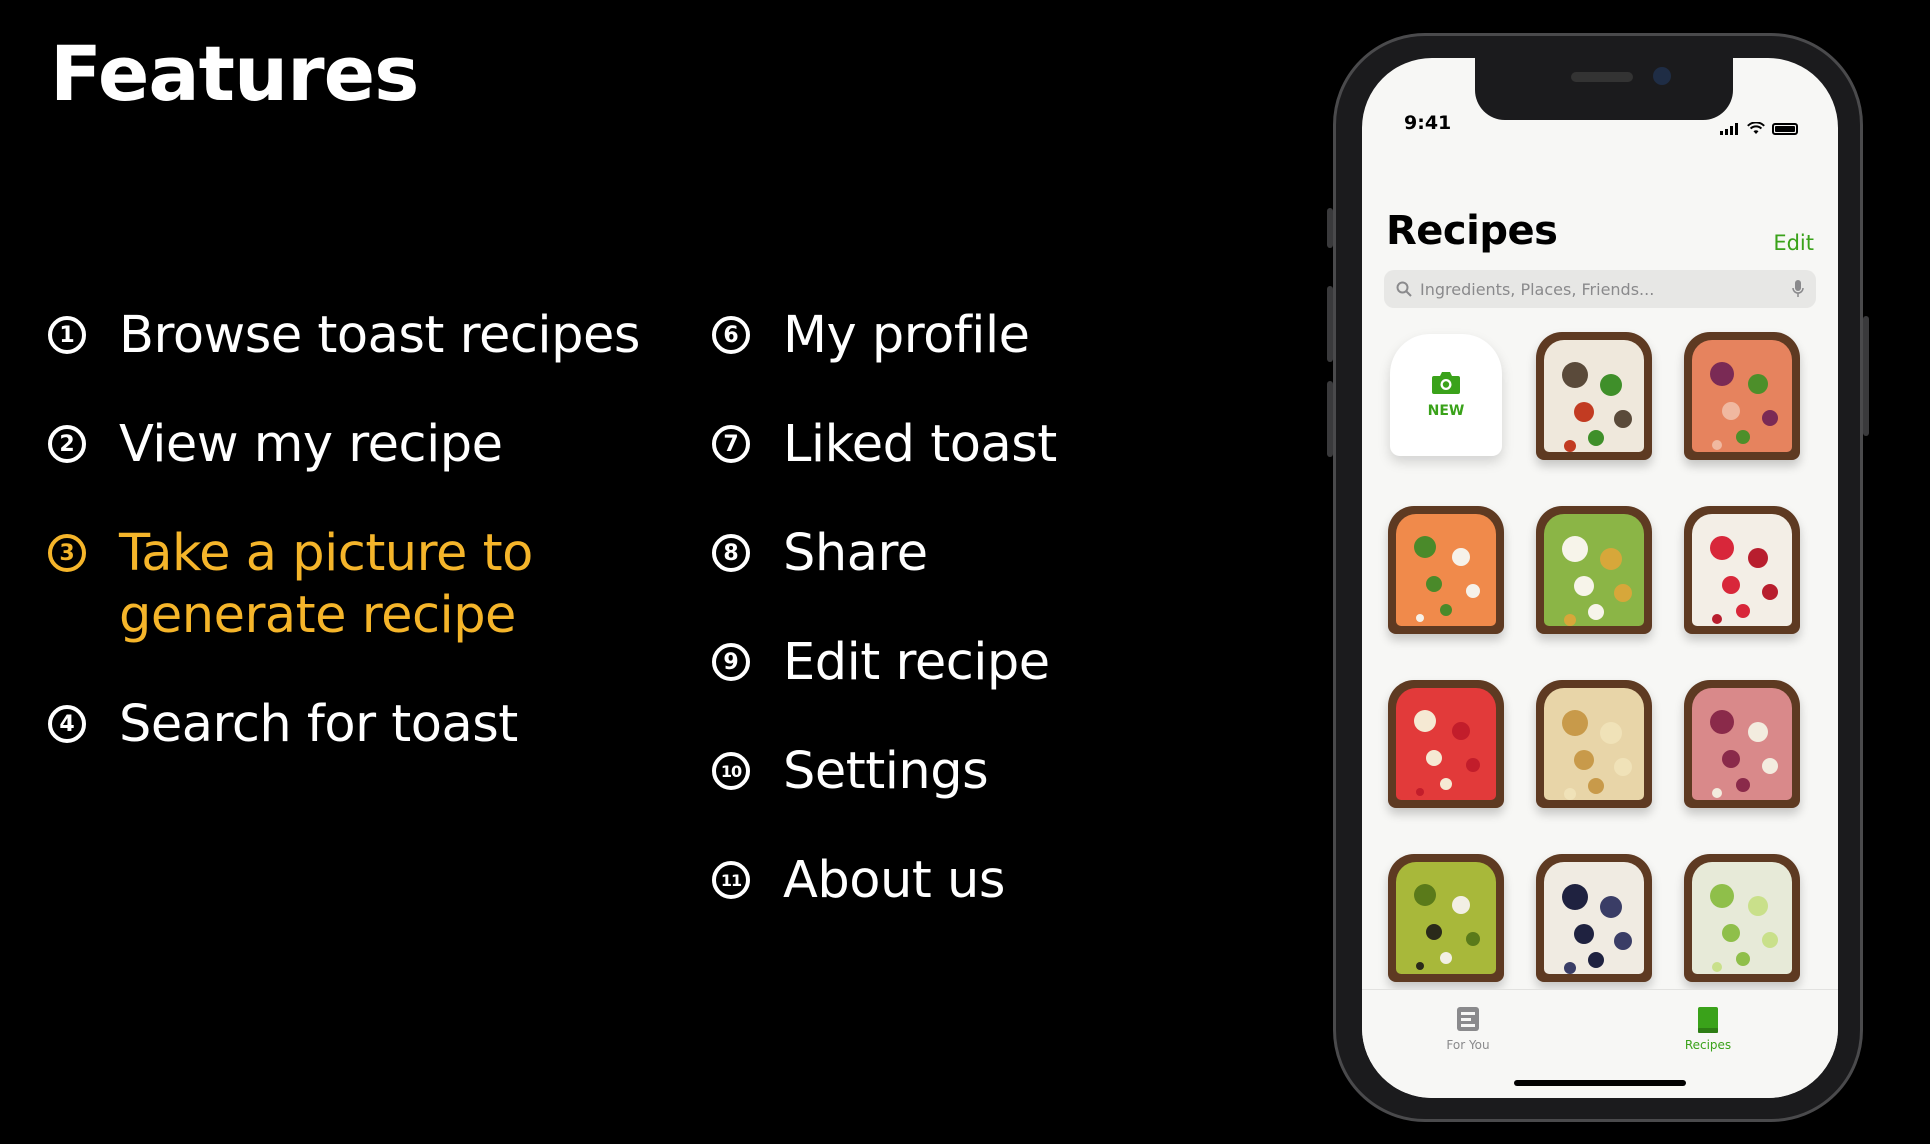  I want to click on recipe-grid: NEW, so click(1602, 657).